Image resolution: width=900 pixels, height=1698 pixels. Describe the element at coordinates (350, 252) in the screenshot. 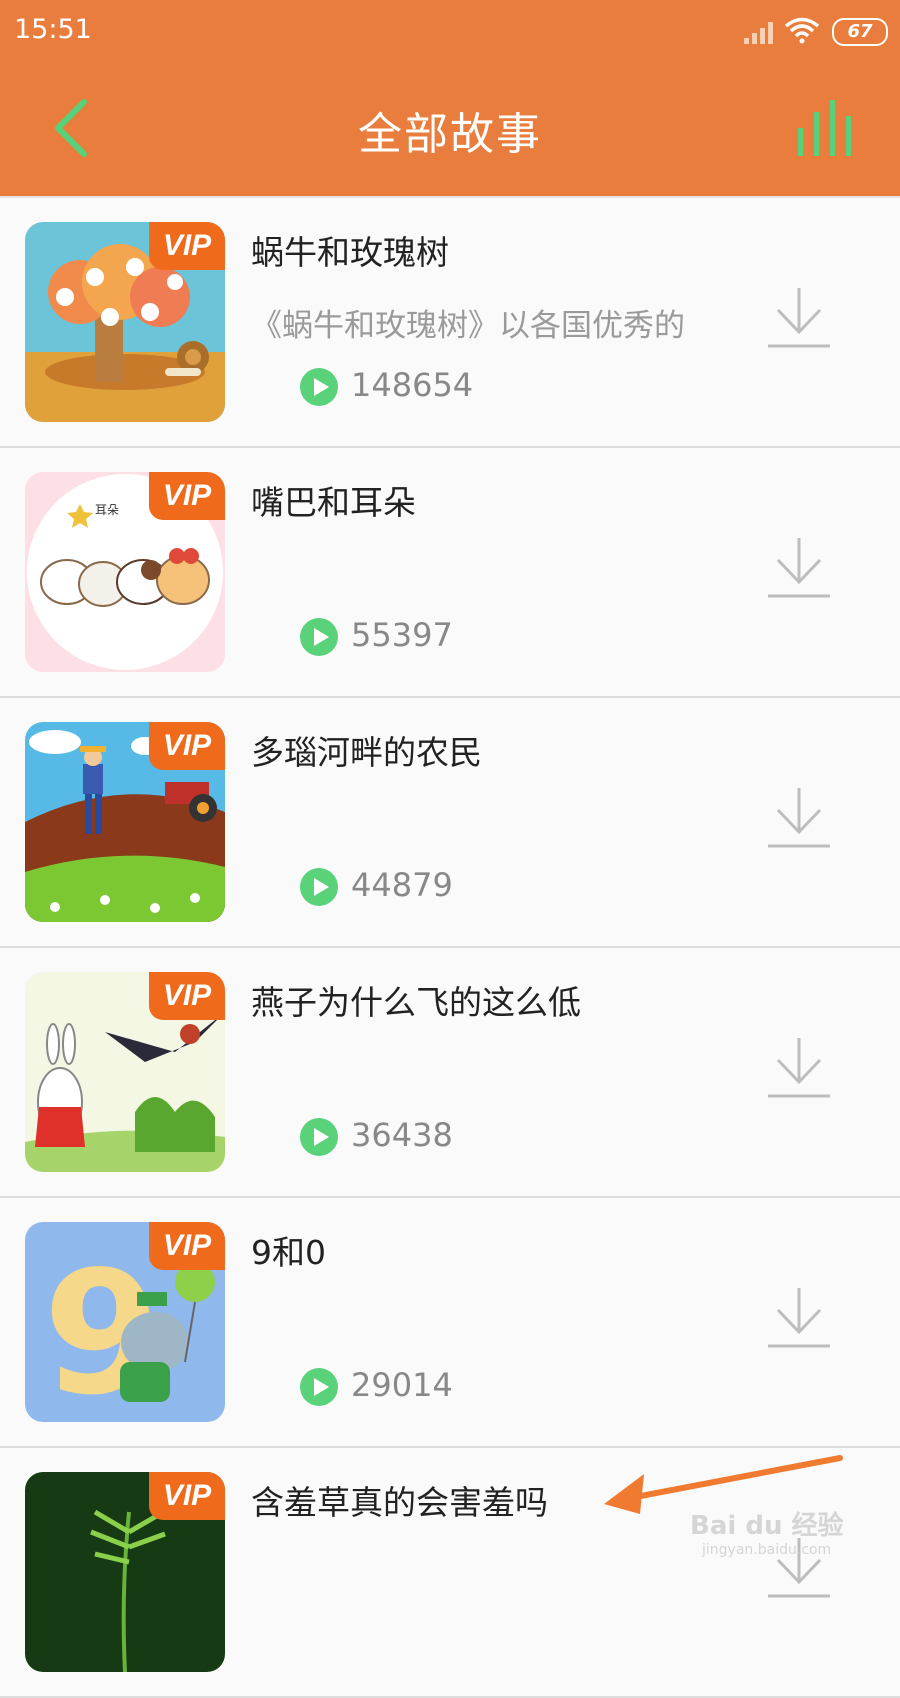

I see `story-title: 蜗牛和玫瑰树` at that location.